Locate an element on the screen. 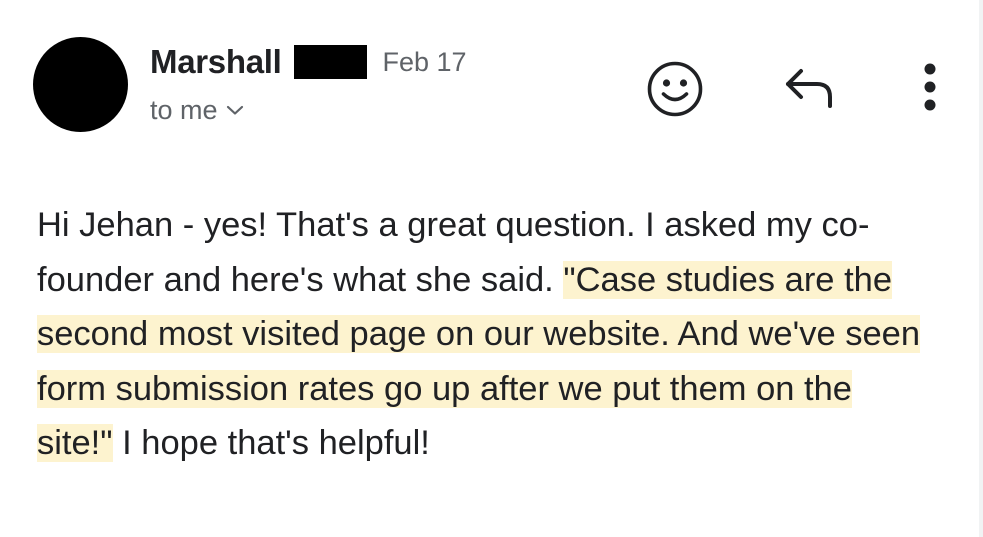 This screenshot has height=537, width=983. reply-arrow-icon is located at coordinates (811, 88).